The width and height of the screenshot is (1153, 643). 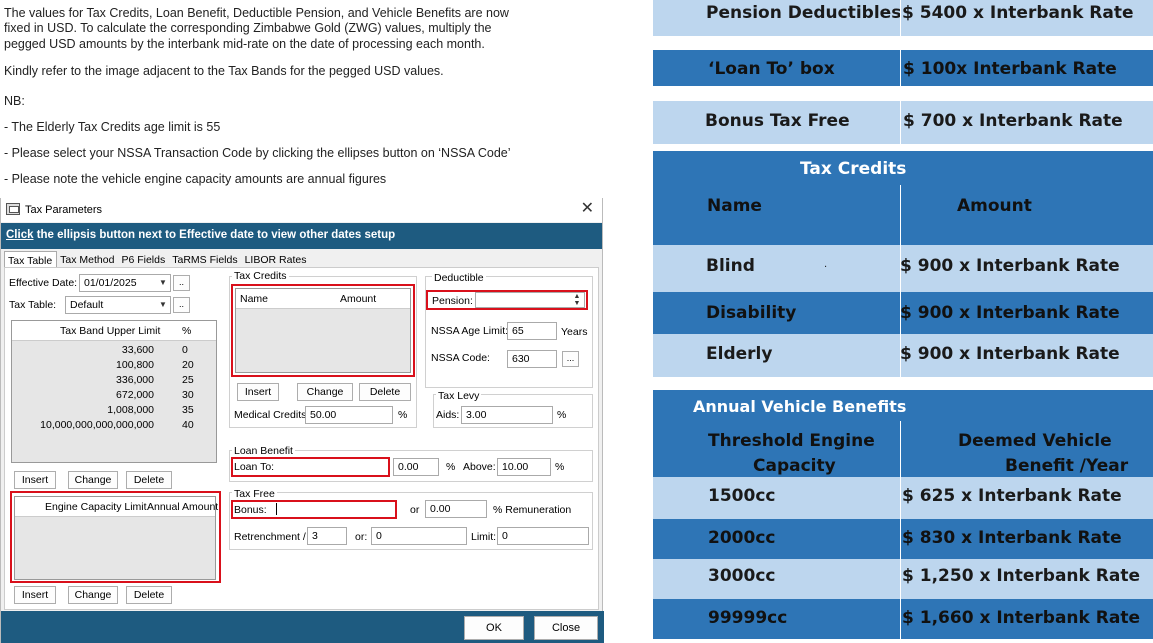 I want to click on vehicle-header-benefit-l1: Deemed Vehicle, so click(x=1035, y=441).